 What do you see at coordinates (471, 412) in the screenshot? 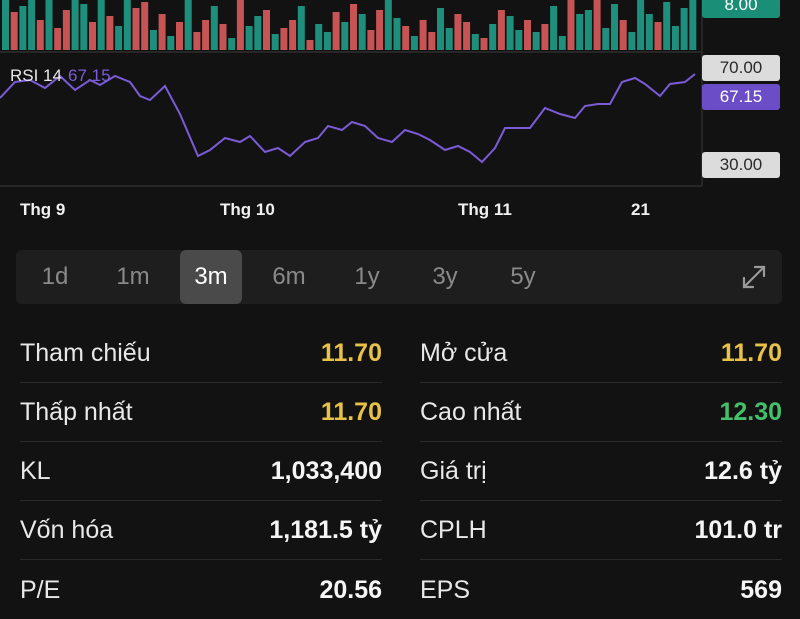
I see `high-price-label: Cao nhất` at bounding box center [471, 412].